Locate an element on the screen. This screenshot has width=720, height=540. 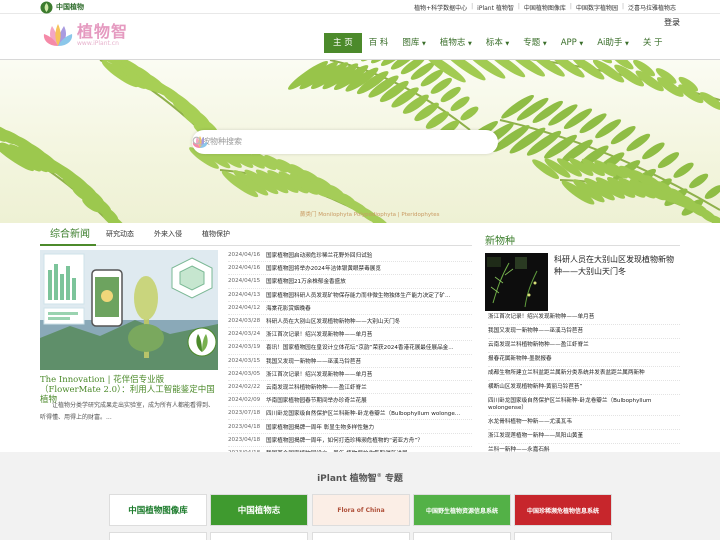
news-title-link: 海棠花影赏姻晚春 is located at coordinates (288, 308).